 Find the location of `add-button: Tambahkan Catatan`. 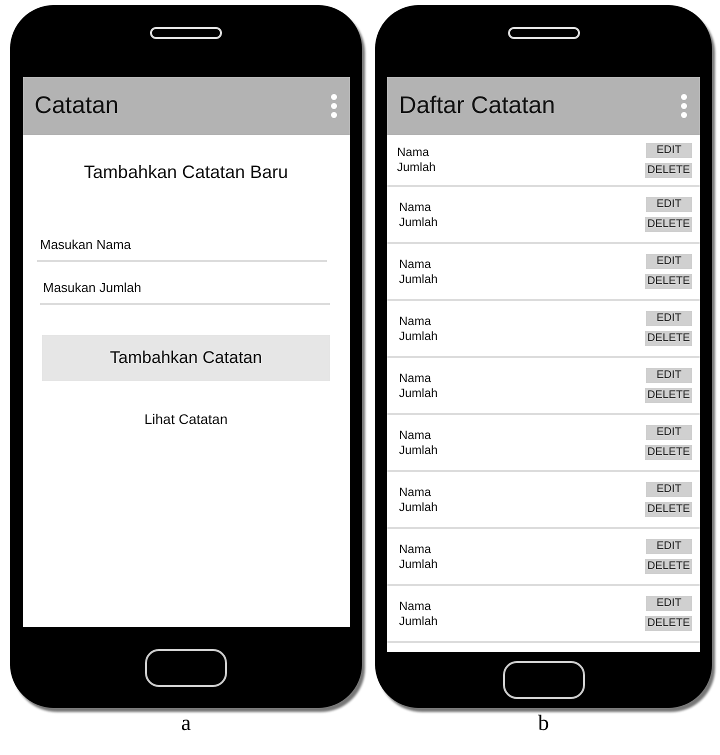

add-button: Tambahkan Catatan is located at coordinates (186, 358).